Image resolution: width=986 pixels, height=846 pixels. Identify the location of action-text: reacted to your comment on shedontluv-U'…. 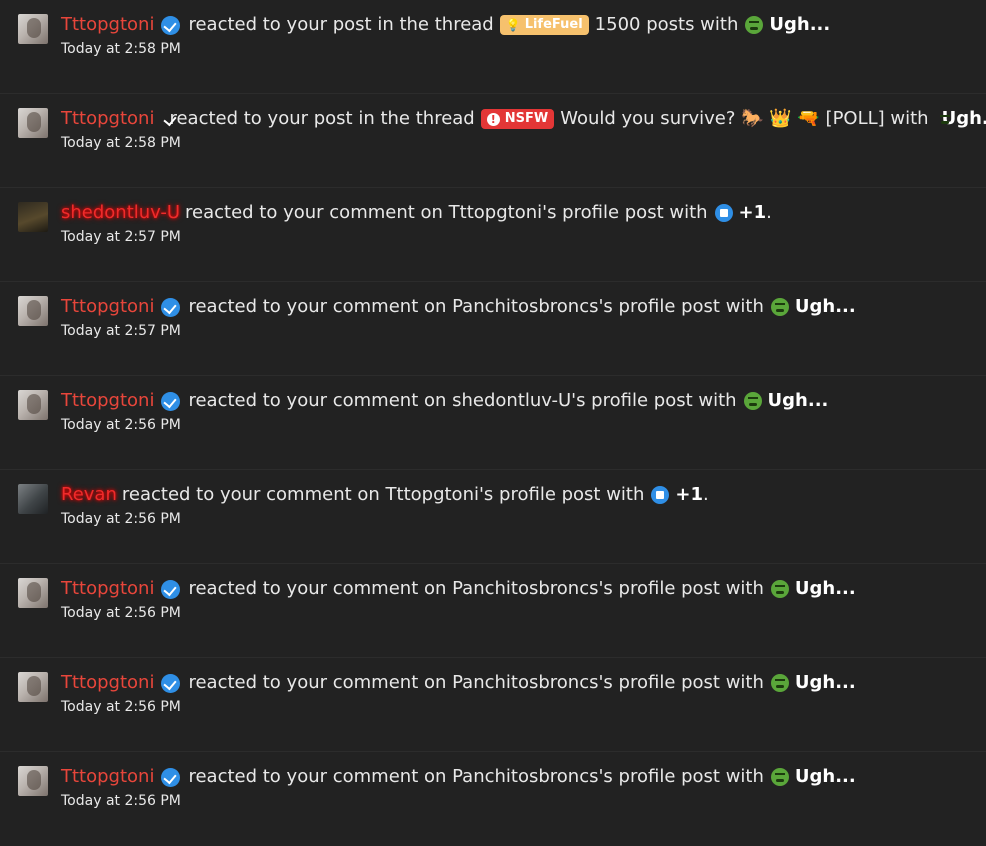
(462, 400).